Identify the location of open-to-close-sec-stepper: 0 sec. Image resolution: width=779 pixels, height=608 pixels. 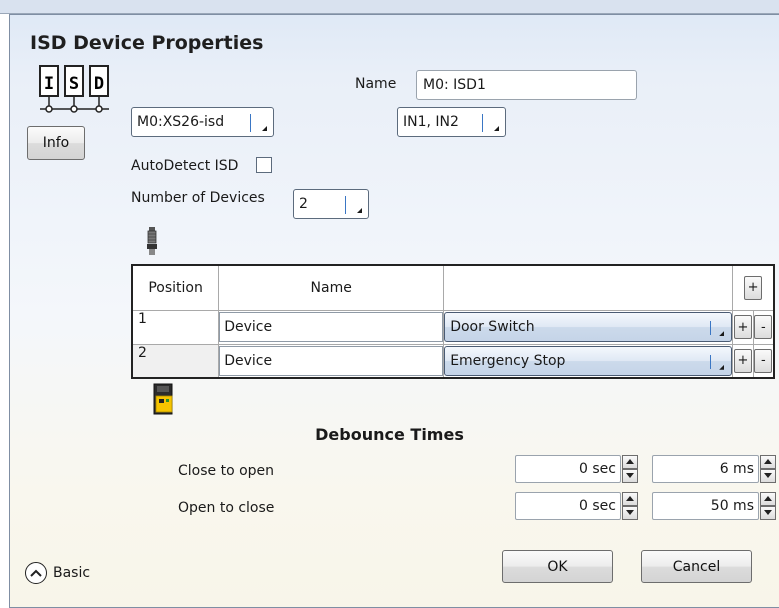
(576, 506).